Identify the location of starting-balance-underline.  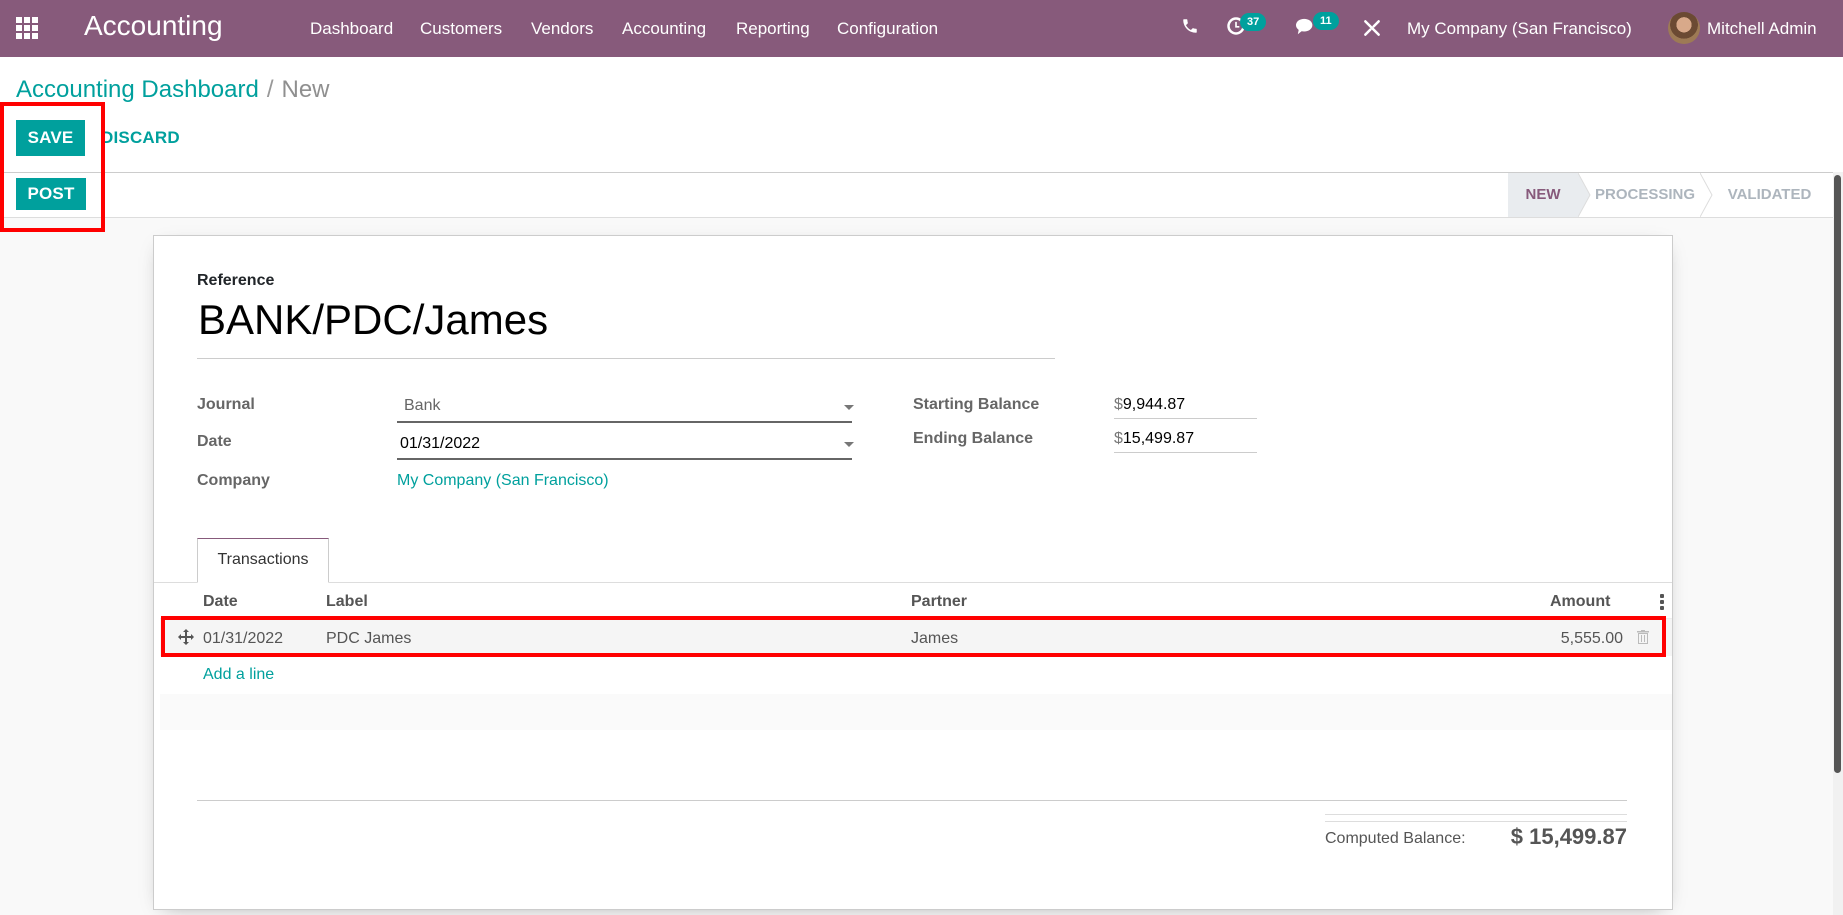
(1185, 418).